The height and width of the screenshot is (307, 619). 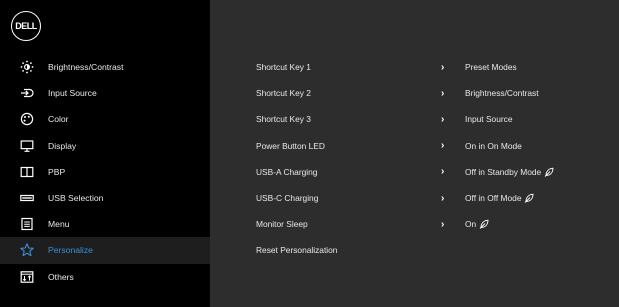 I want to click on option-row-shortcut-key-2: Shortcut Key 2 › Brightness/Contrast, so click(x=414, y=93).